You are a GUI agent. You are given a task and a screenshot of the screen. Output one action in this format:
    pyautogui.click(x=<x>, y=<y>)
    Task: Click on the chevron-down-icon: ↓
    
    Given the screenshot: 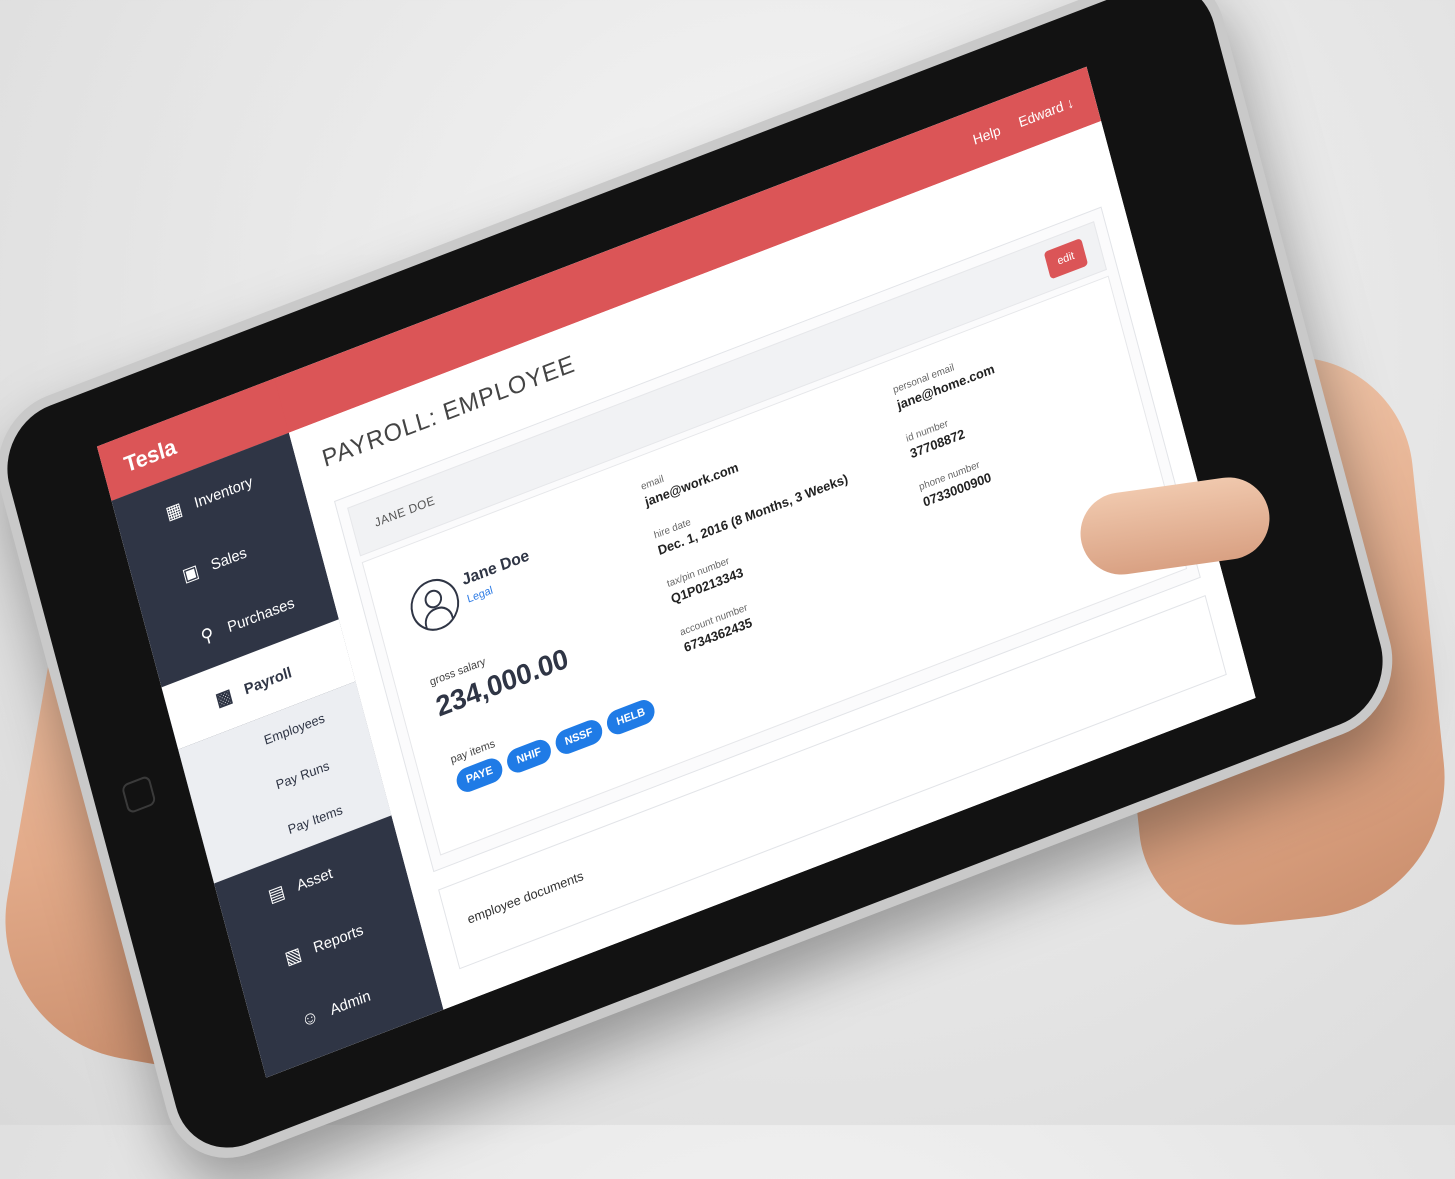 What is the action you would take?
    pyautogui.click(x=1070, y=102)
    